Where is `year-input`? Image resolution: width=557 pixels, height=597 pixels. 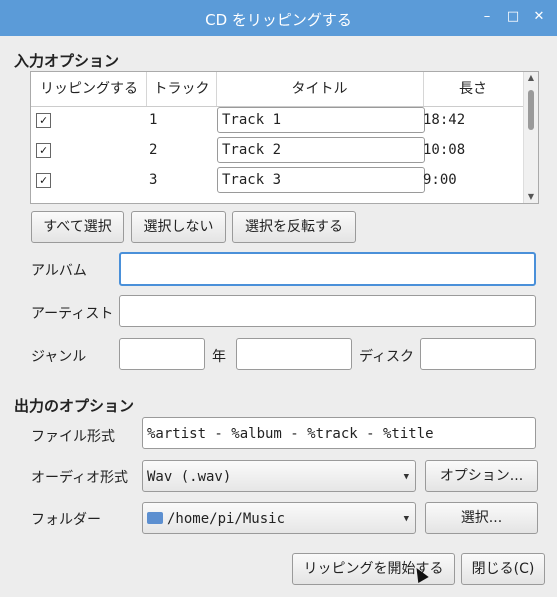 year-input is located at coordinates (294, 354).